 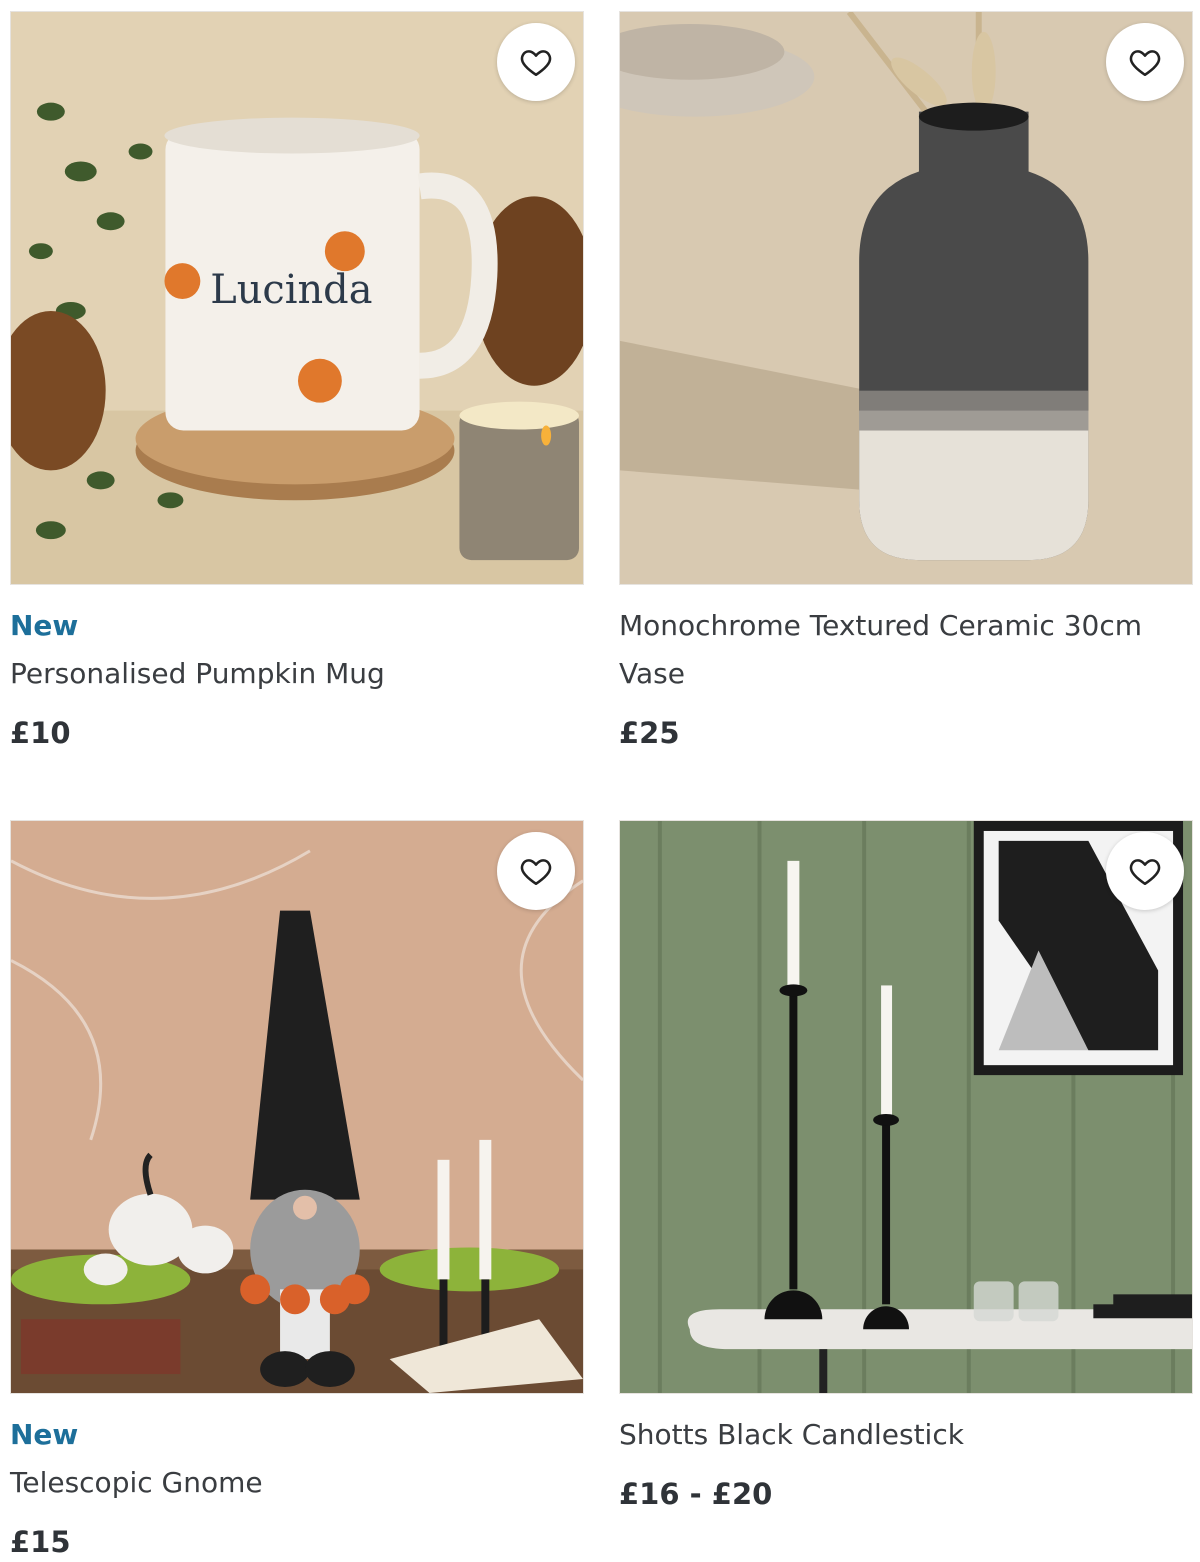 I want to click on product-price: £25, so click(x=649, y=733).